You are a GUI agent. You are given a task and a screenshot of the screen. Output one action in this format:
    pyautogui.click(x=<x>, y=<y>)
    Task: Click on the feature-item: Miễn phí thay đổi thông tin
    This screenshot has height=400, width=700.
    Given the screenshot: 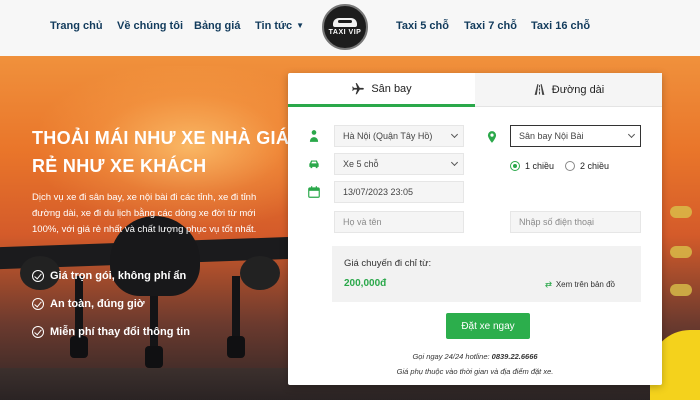 What is the action you would take?
    pyautogui.click(x=111, y=332)
    